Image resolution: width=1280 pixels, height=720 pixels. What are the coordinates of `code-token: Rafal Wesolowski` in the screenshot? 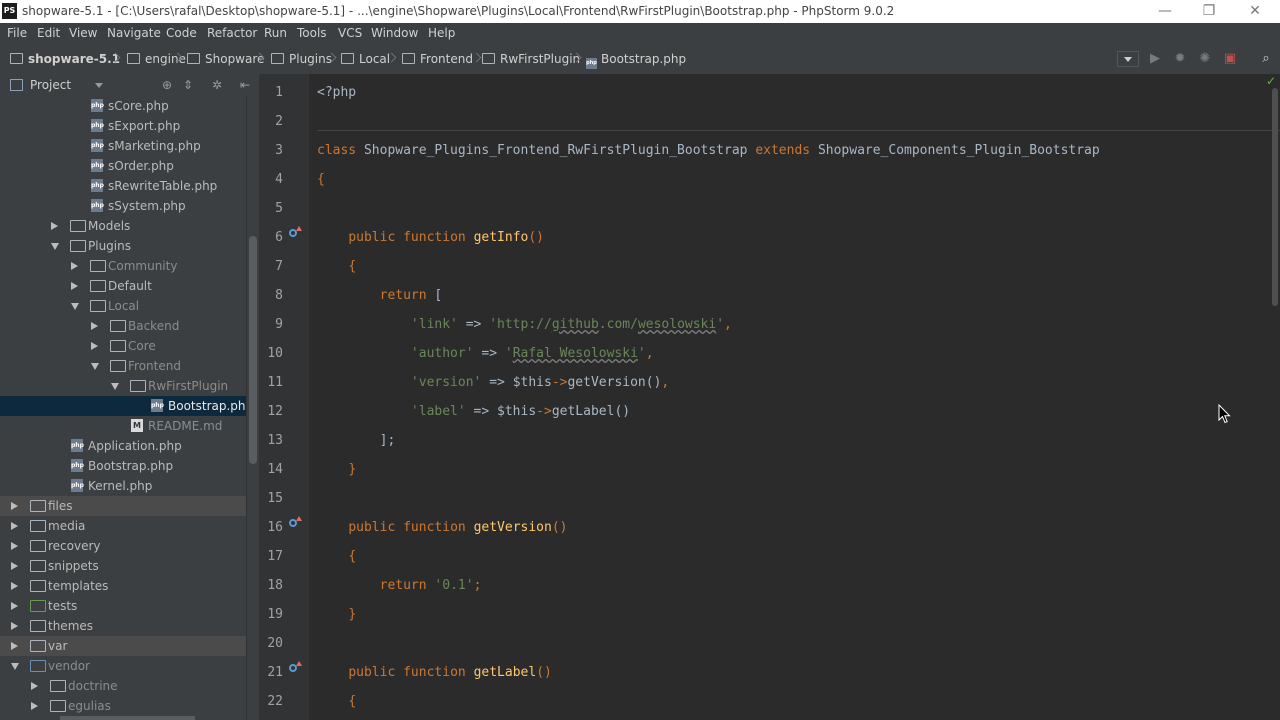 It's located at (575, 353).